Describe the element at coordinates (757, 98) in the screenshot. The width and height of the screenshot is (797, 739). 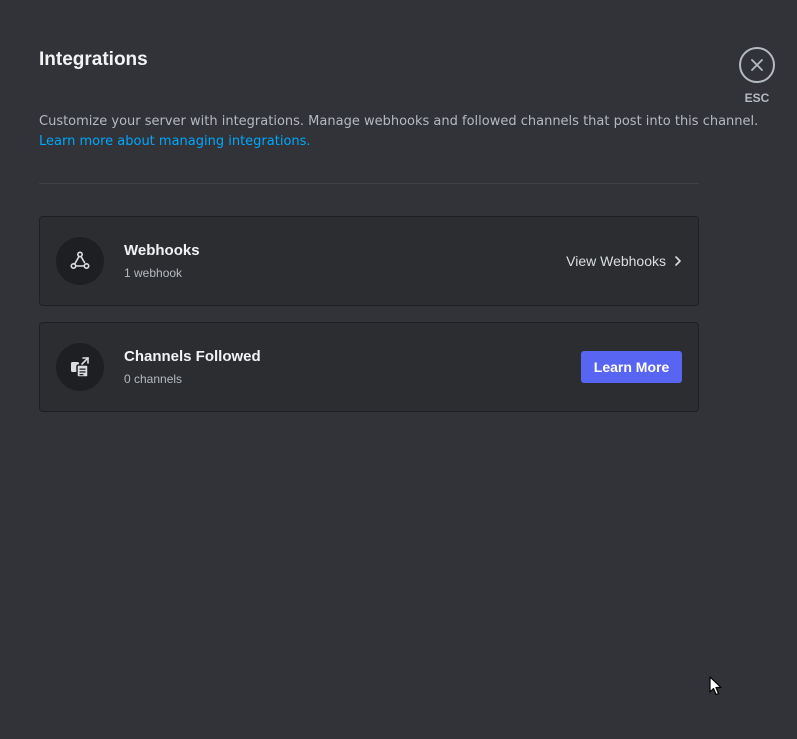
I see `esc-label: ESC` at that location.